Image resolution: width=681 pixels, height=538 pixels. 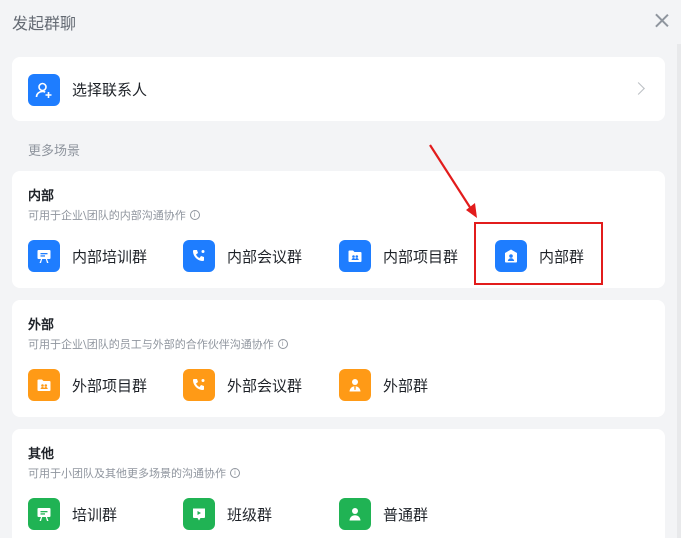 I want to click on section-subtitle-text: 可用于企业\团队的员工与外部的合作伙伴沟通协作, so click(x=151, y=344).